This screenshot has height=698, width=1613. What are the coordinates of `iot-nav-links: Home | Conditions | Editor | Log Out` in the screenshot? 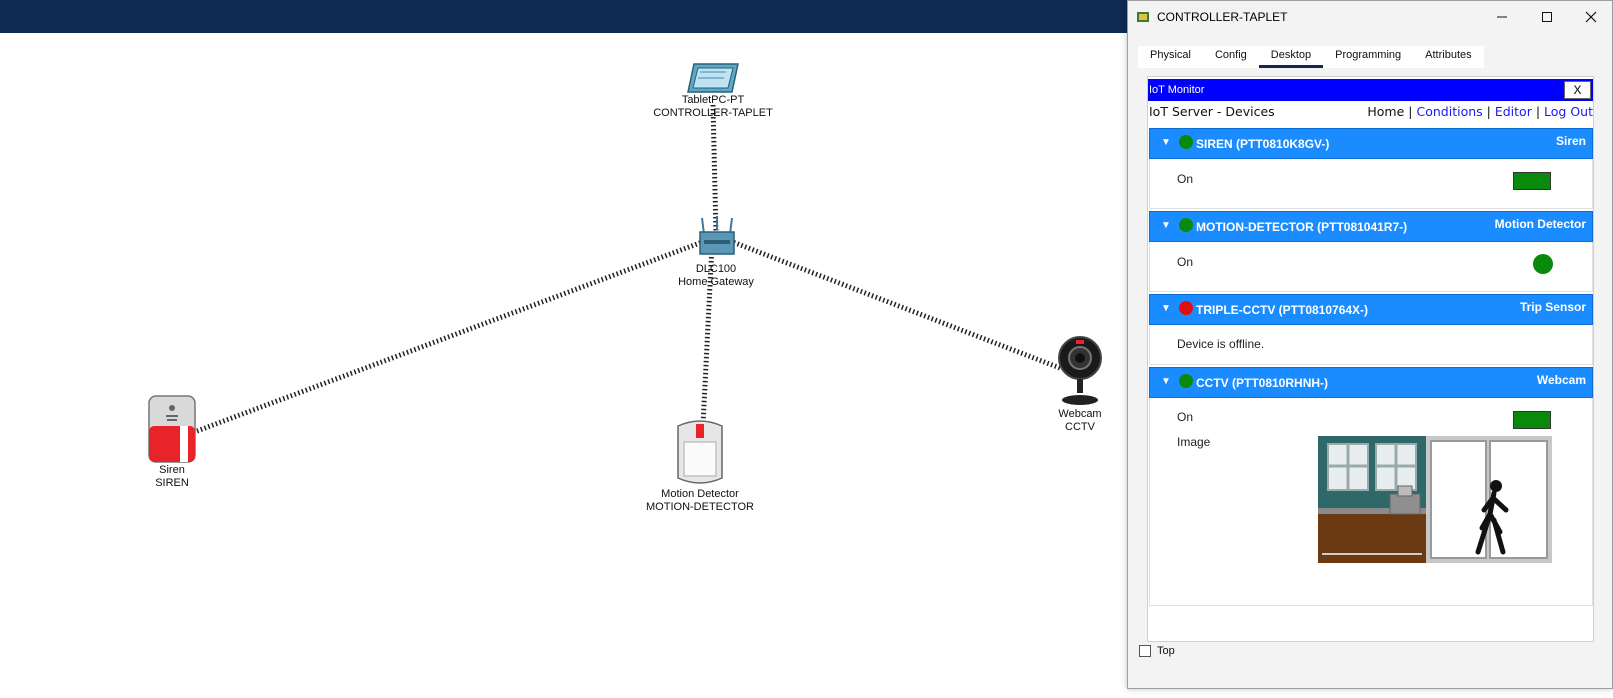 It's located at (1480, 111).